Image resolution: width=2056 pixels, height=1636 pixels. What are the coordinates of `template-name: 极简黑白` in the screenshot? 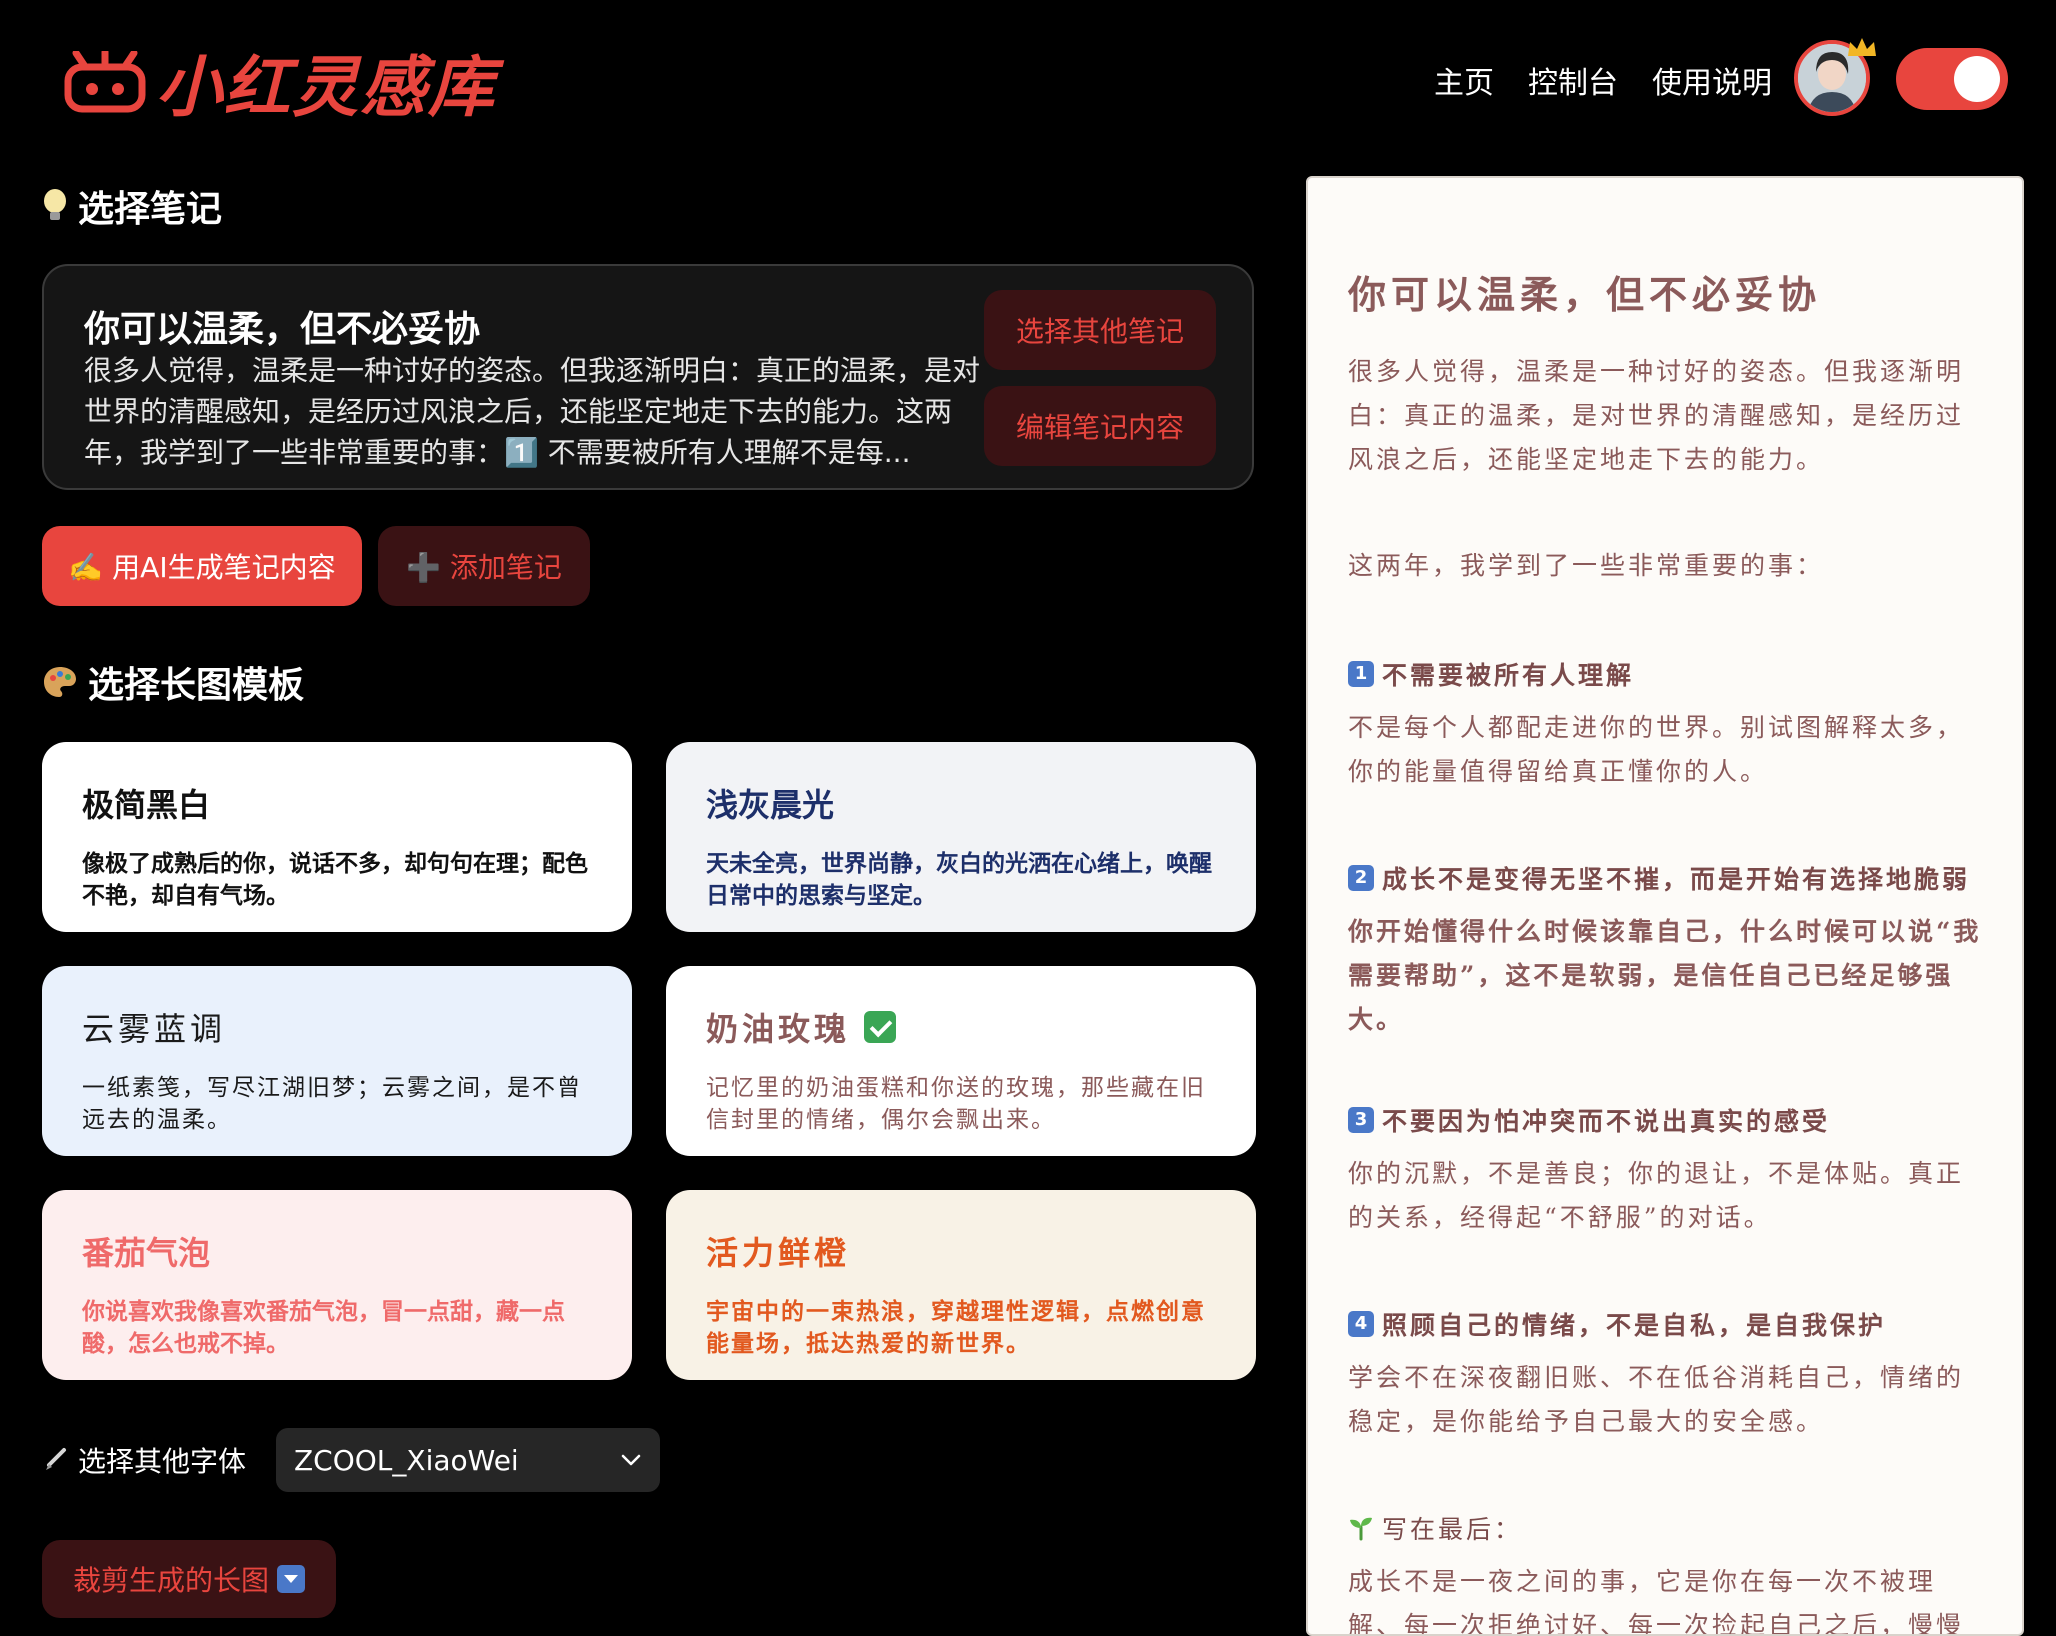 It's located at (146, 805).